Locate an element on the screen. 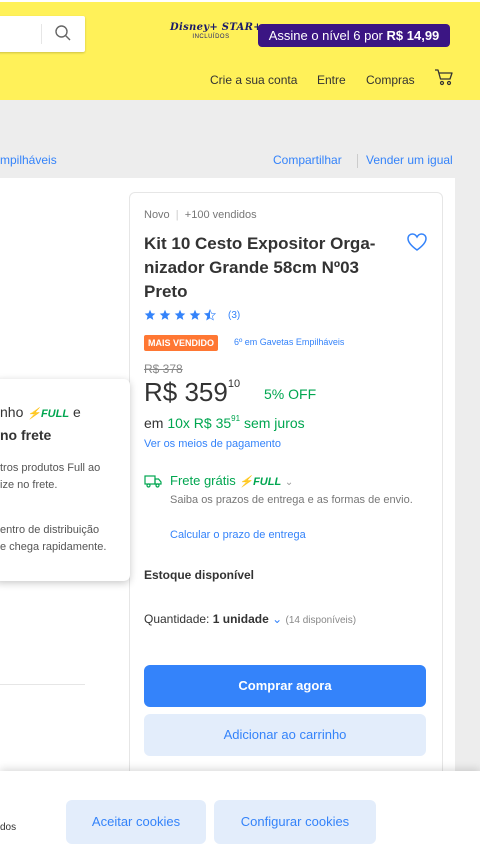  installments: em 10x R$ 3591 sem juros is located at coordinates (224, 422).